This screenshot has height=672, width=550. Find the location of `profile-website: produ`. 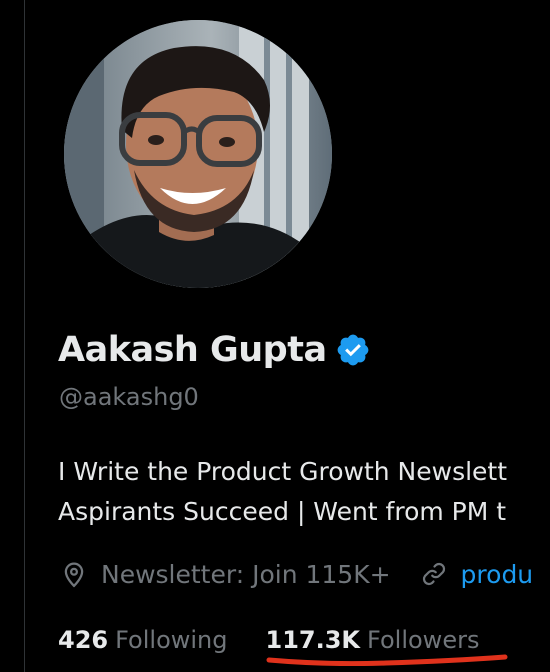

profile-website: produ is located at coordinates (476, 574).